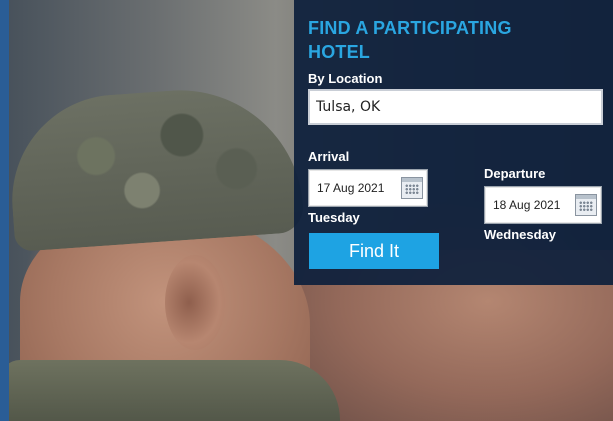 This screenshot has width=613, height=421. I want to click on departure-date-input, so click(532, 205).